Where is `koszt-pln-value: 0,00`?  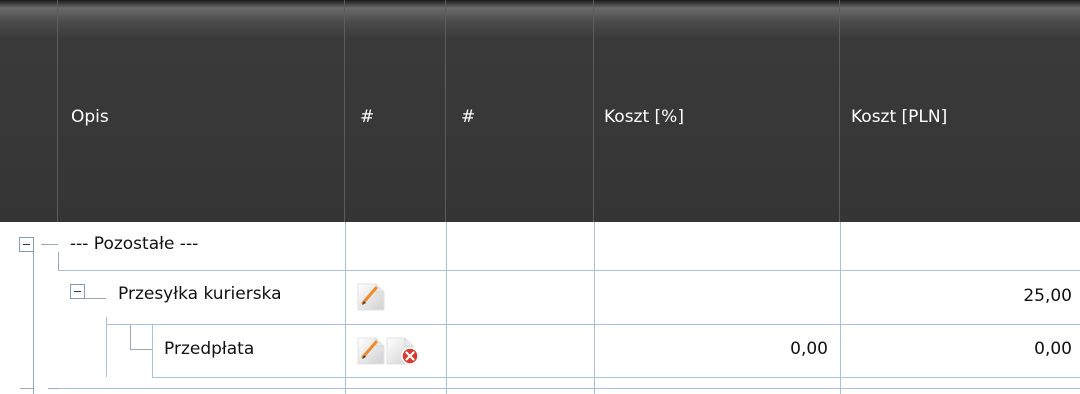
koszt-pln-value: 0,00 is located at coordinates (1053, 349).